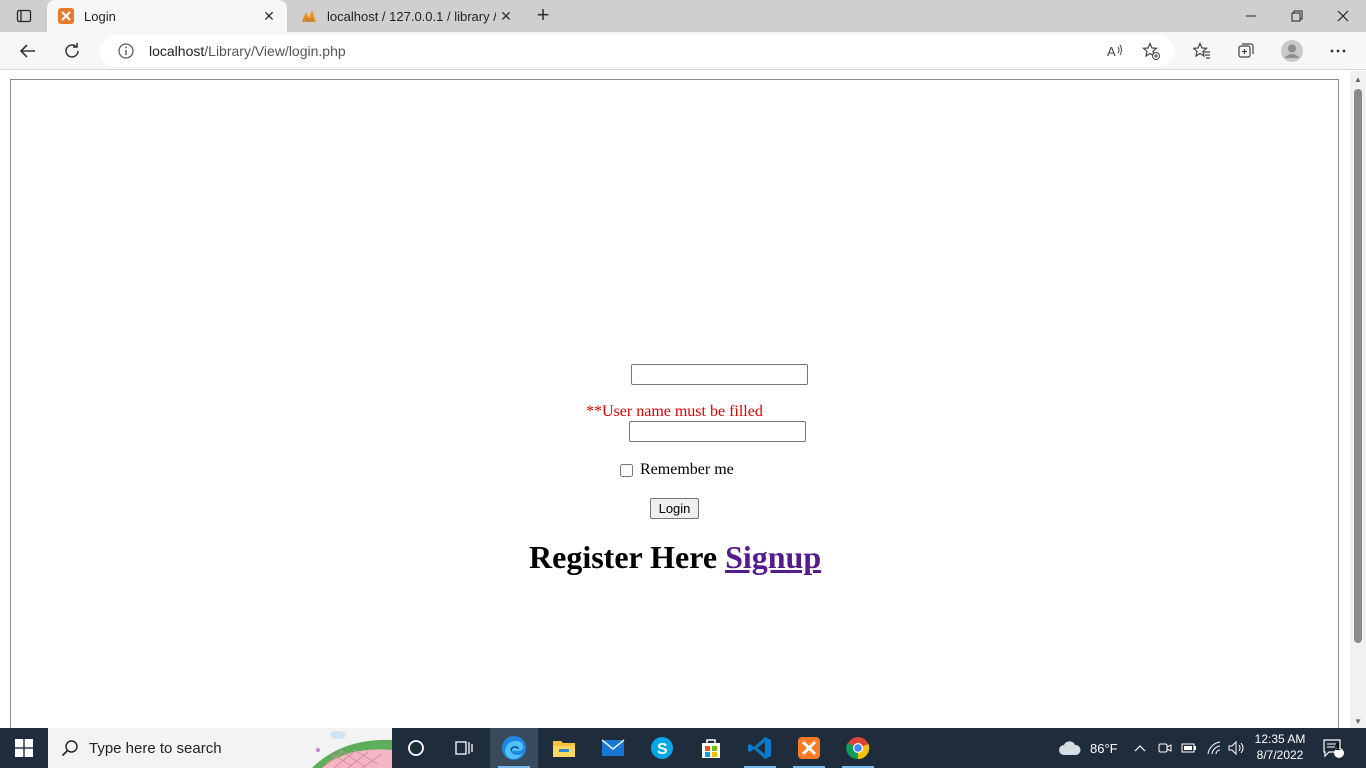 The height and width of the screenshot is (768, 1366). I want to click on show-hidden-icons-icon, so click(1140, 748).